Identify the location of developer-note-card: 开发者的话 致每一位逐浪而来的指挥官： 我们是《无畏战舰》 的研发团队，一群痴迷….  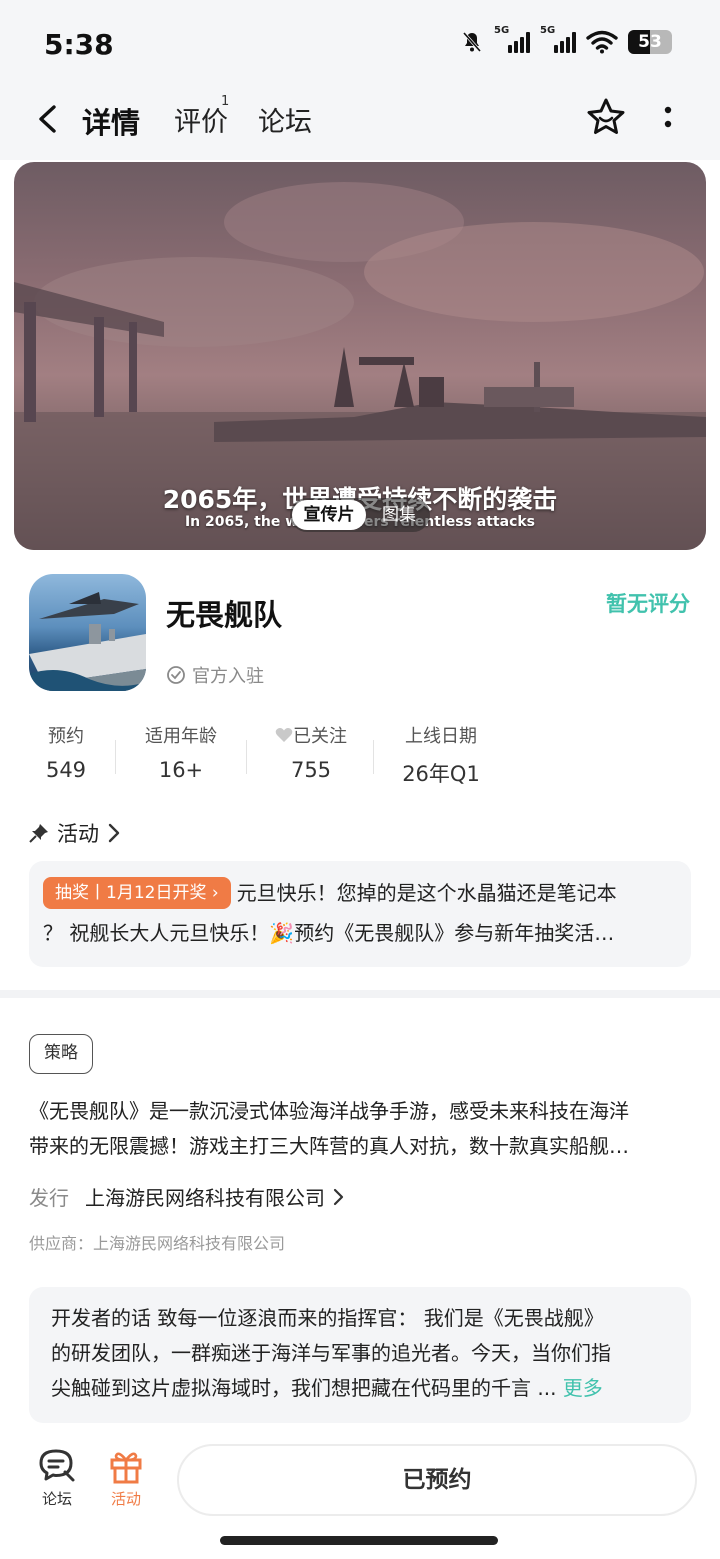
(360, 1355).